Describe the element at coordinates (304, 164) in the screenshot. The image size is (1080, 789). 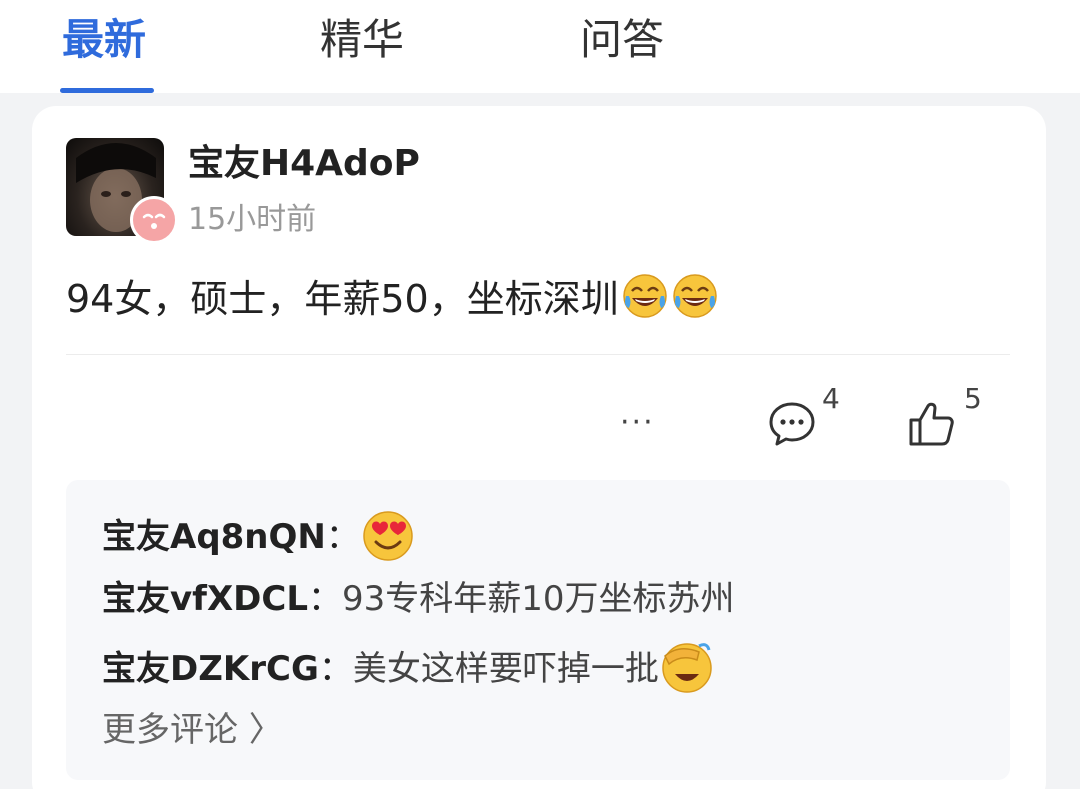
I see `post-username: 宝友H4AdoP` at that location.